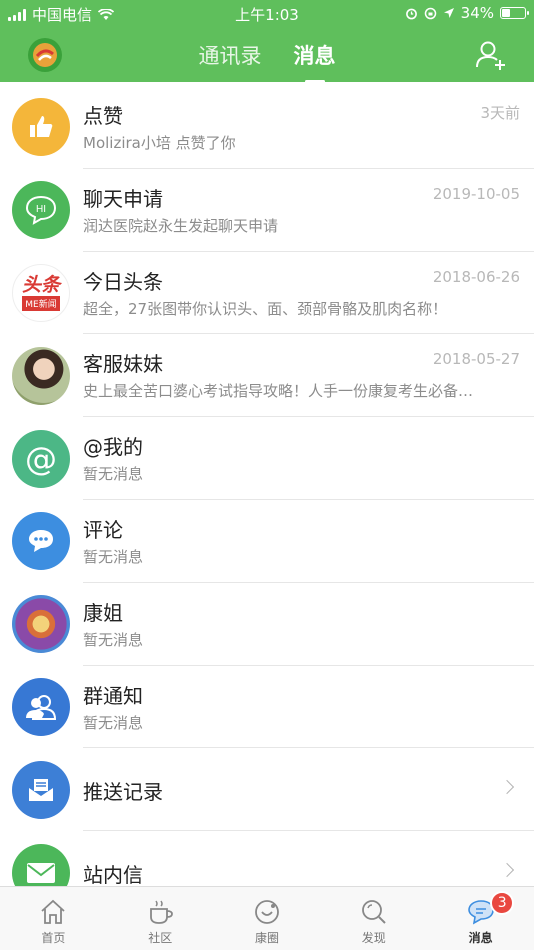 This screenshot has width=534, height=950. I want to click on at-icon: @, so click(41, 458).